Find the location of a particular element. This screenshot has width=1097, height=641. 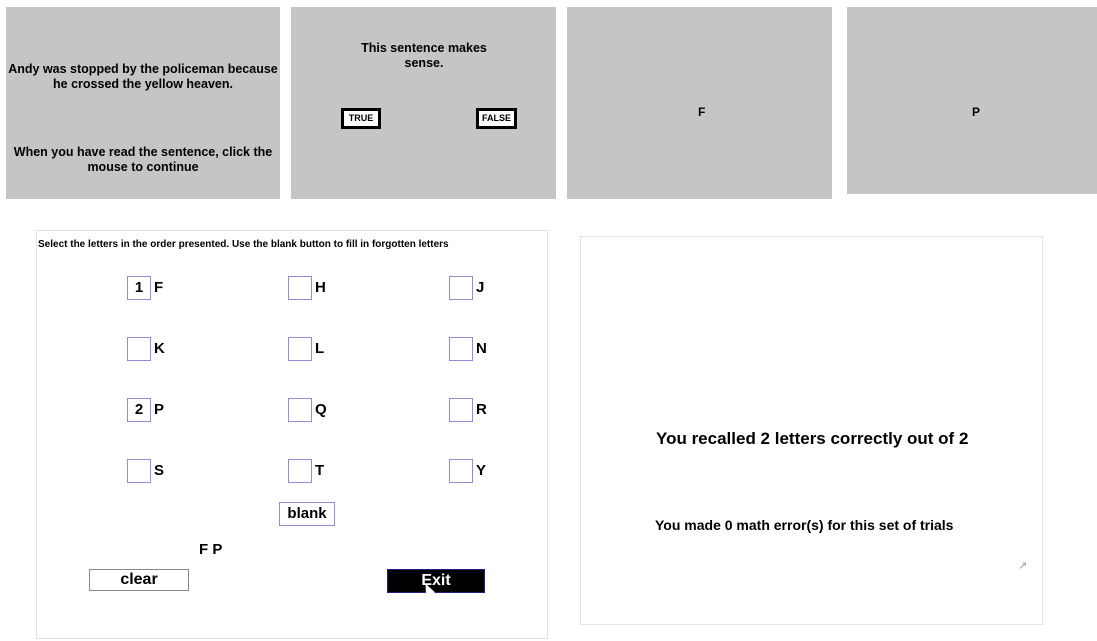

letter-label: J is located at coordinates (480, 287).